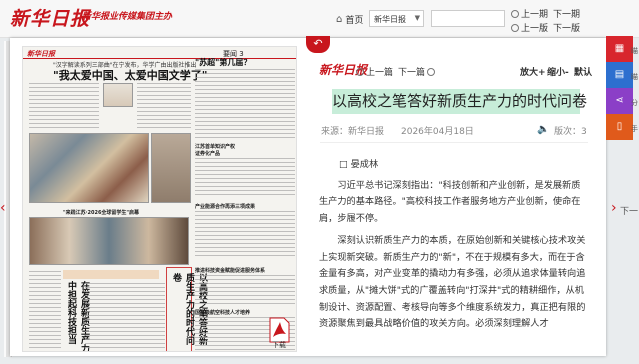 This screenshot has height=364, width=639. Describe the element at coordinates (535, 15) in the screenshot. I see `nav-up-period-label: 上一期` at that location.